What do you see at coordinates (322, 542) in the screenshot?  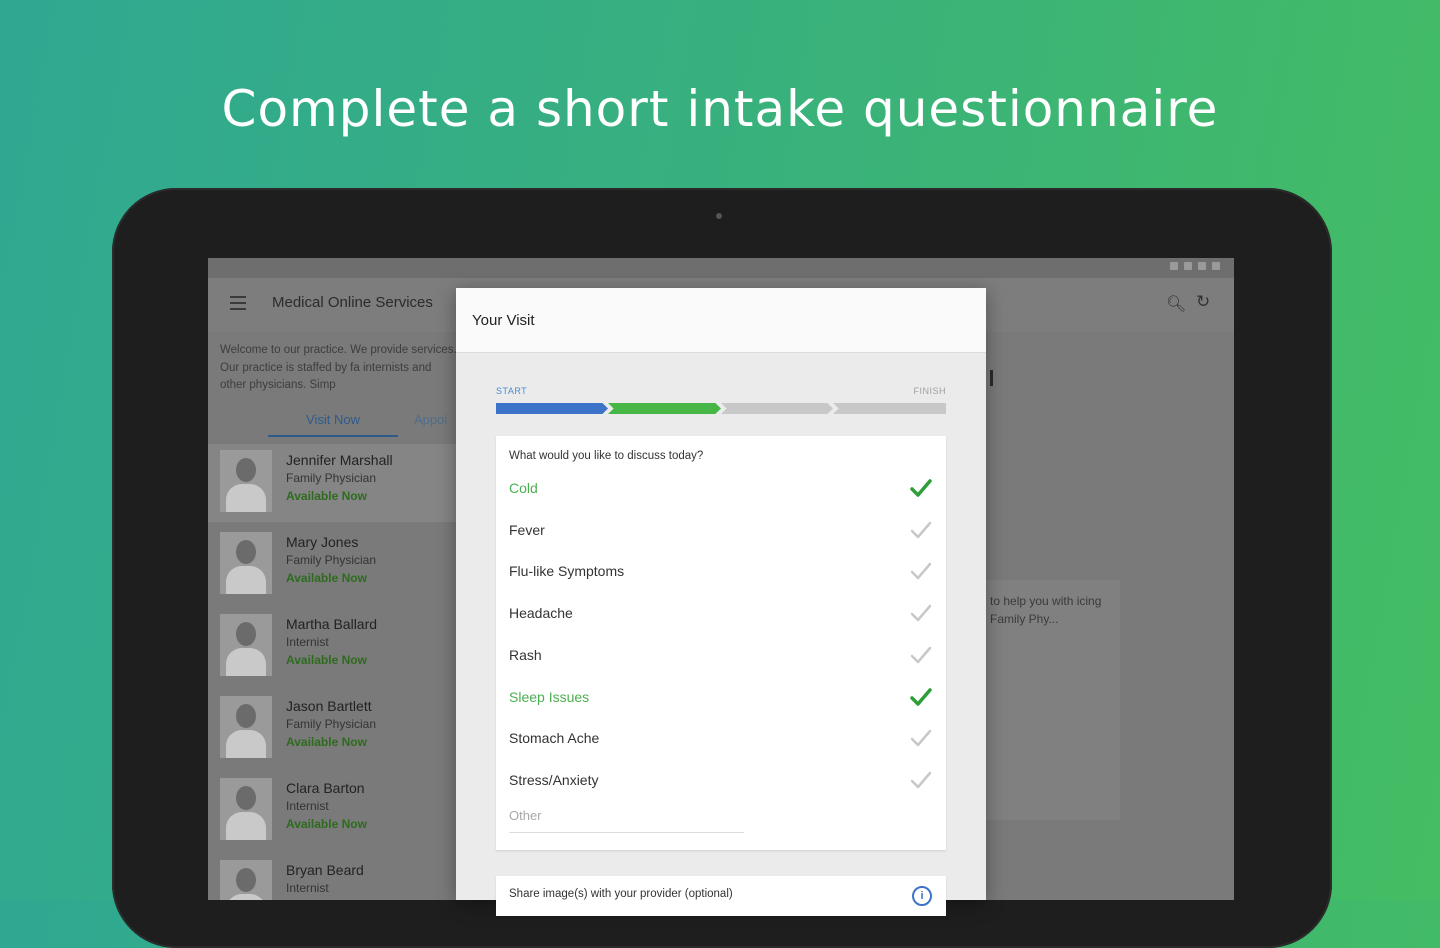 I see `doctor-name: Mary Jones` at bounding box center [322, 542].